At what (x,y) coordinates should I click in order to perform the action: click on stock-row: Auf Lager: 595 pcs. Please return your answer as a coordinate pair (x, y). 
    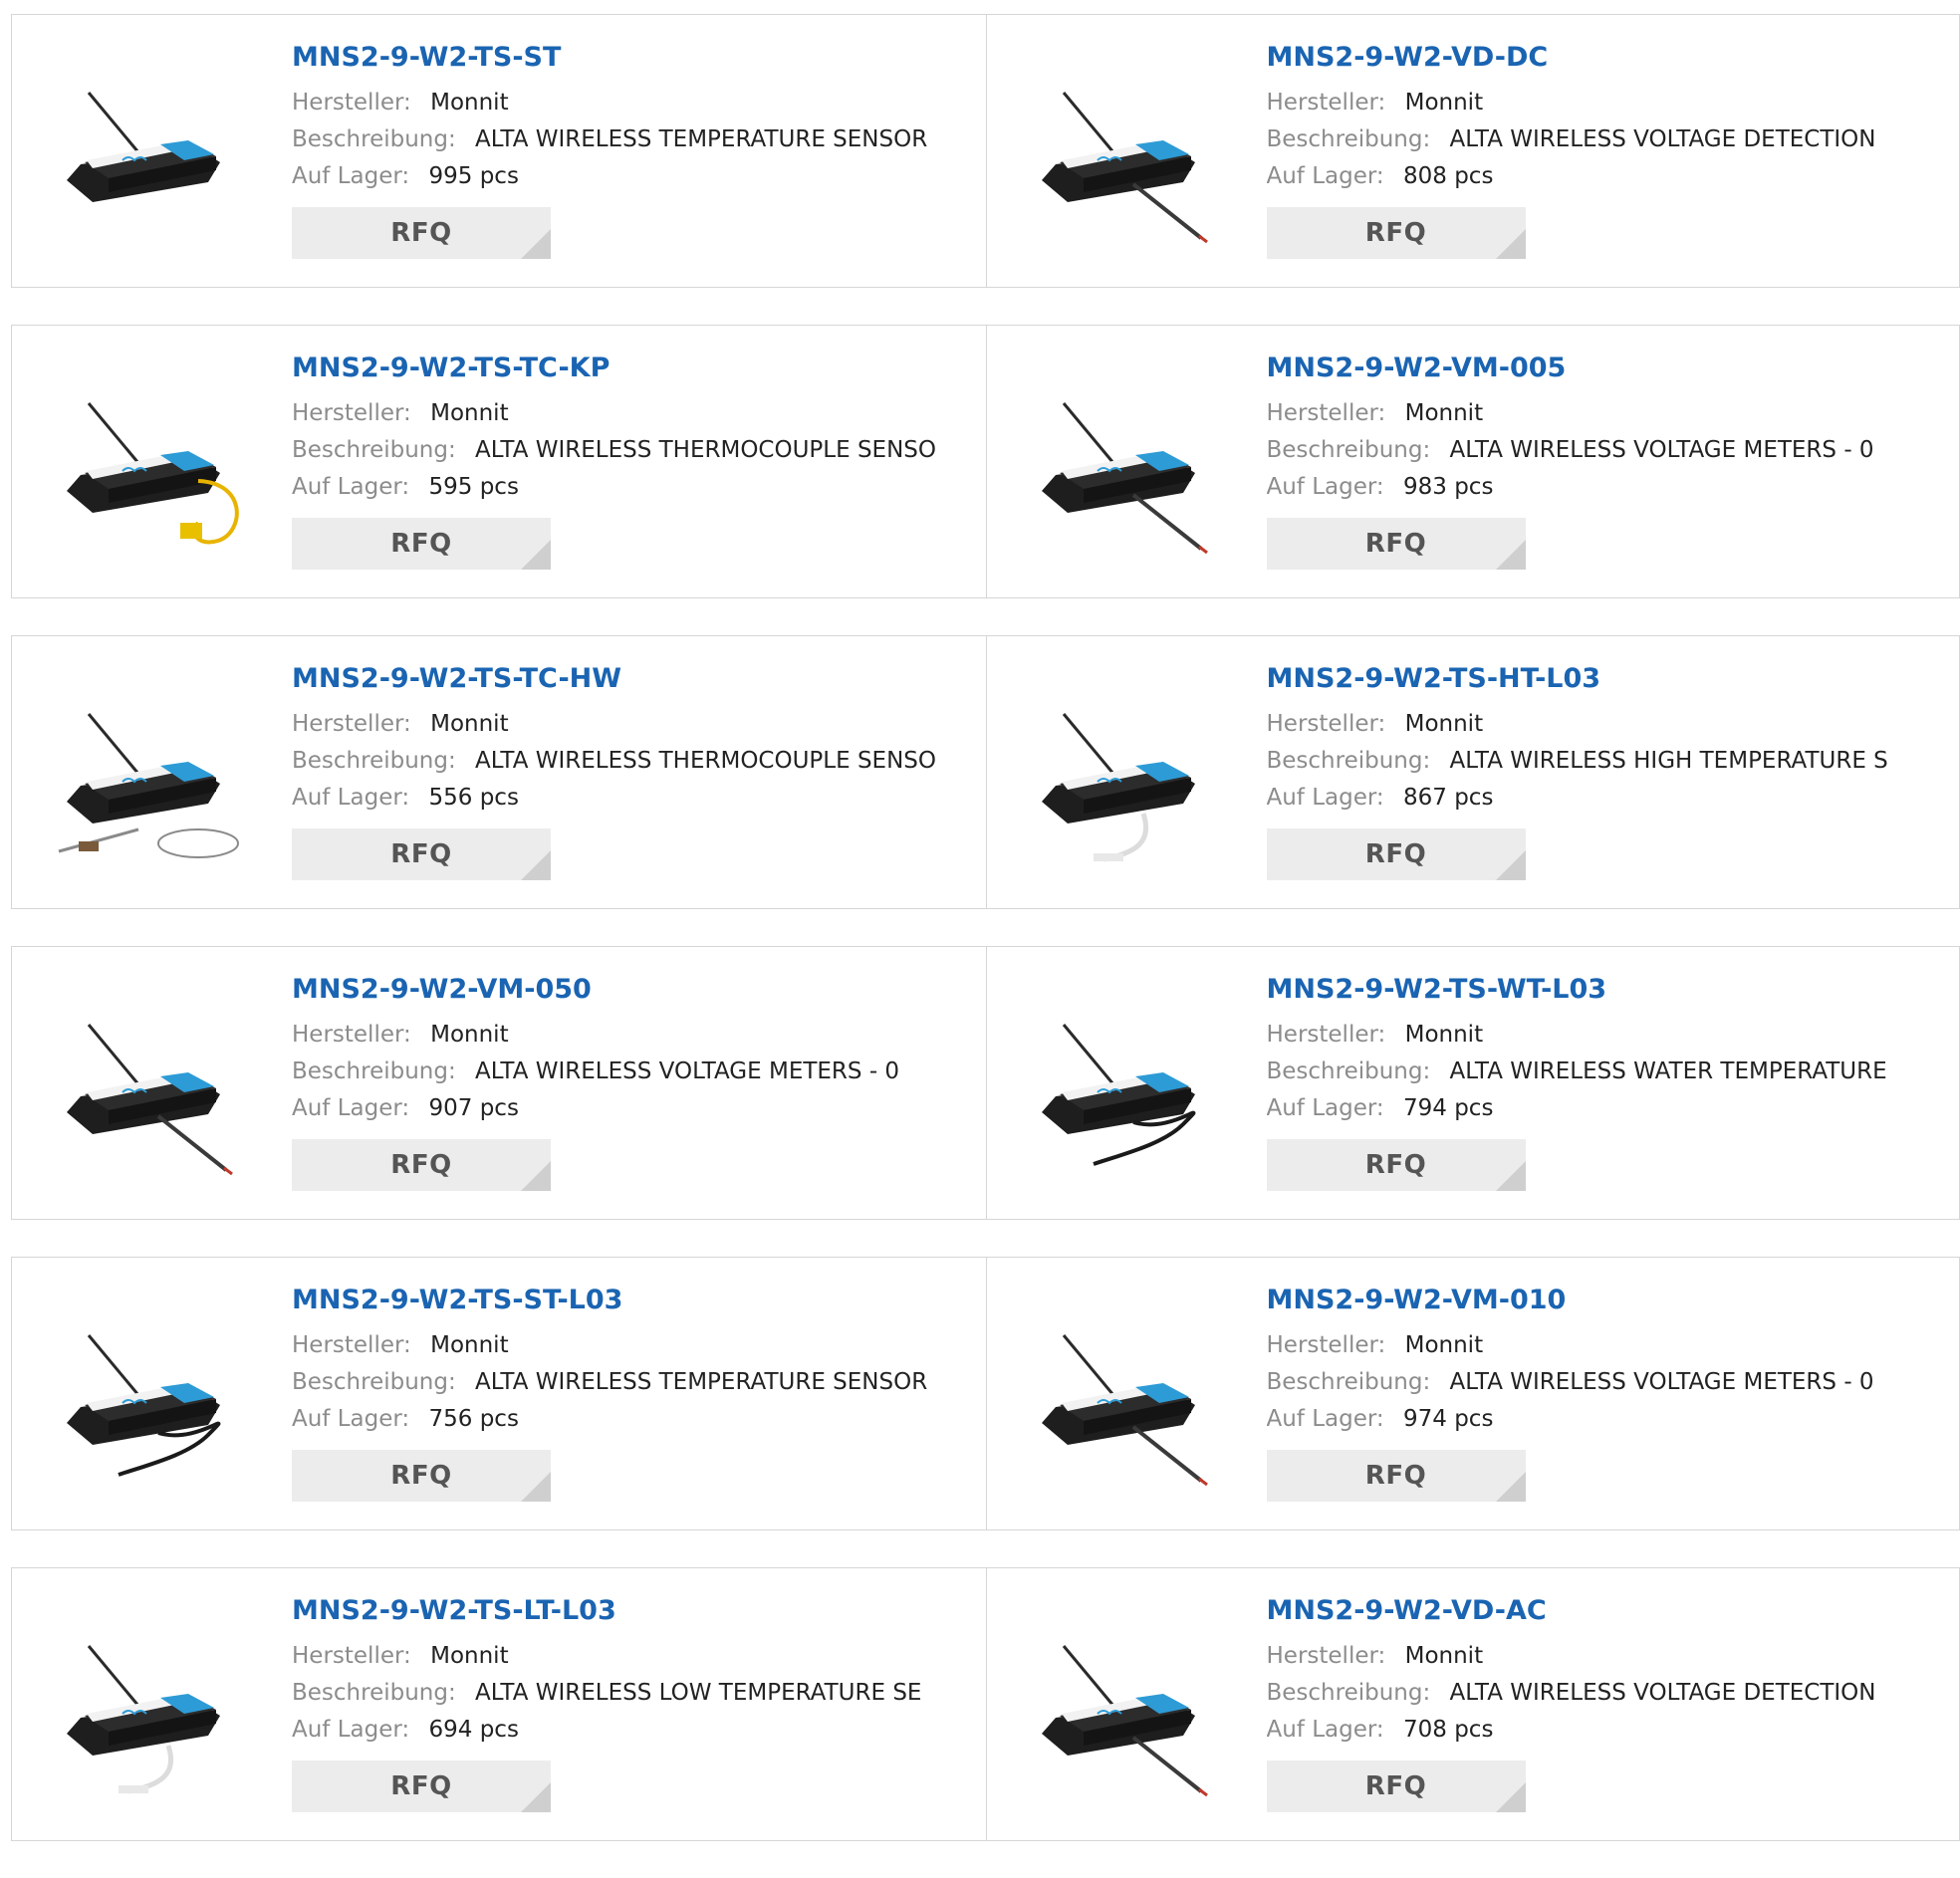
    Looking at the image, I should click on (634, 487).